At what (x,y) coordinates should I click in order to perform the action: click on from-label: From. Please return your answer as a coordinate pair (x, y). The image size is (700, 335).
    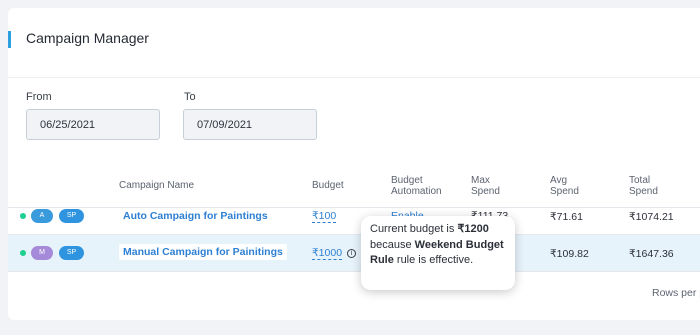
    Looking at the image, I should click on (39, 97).